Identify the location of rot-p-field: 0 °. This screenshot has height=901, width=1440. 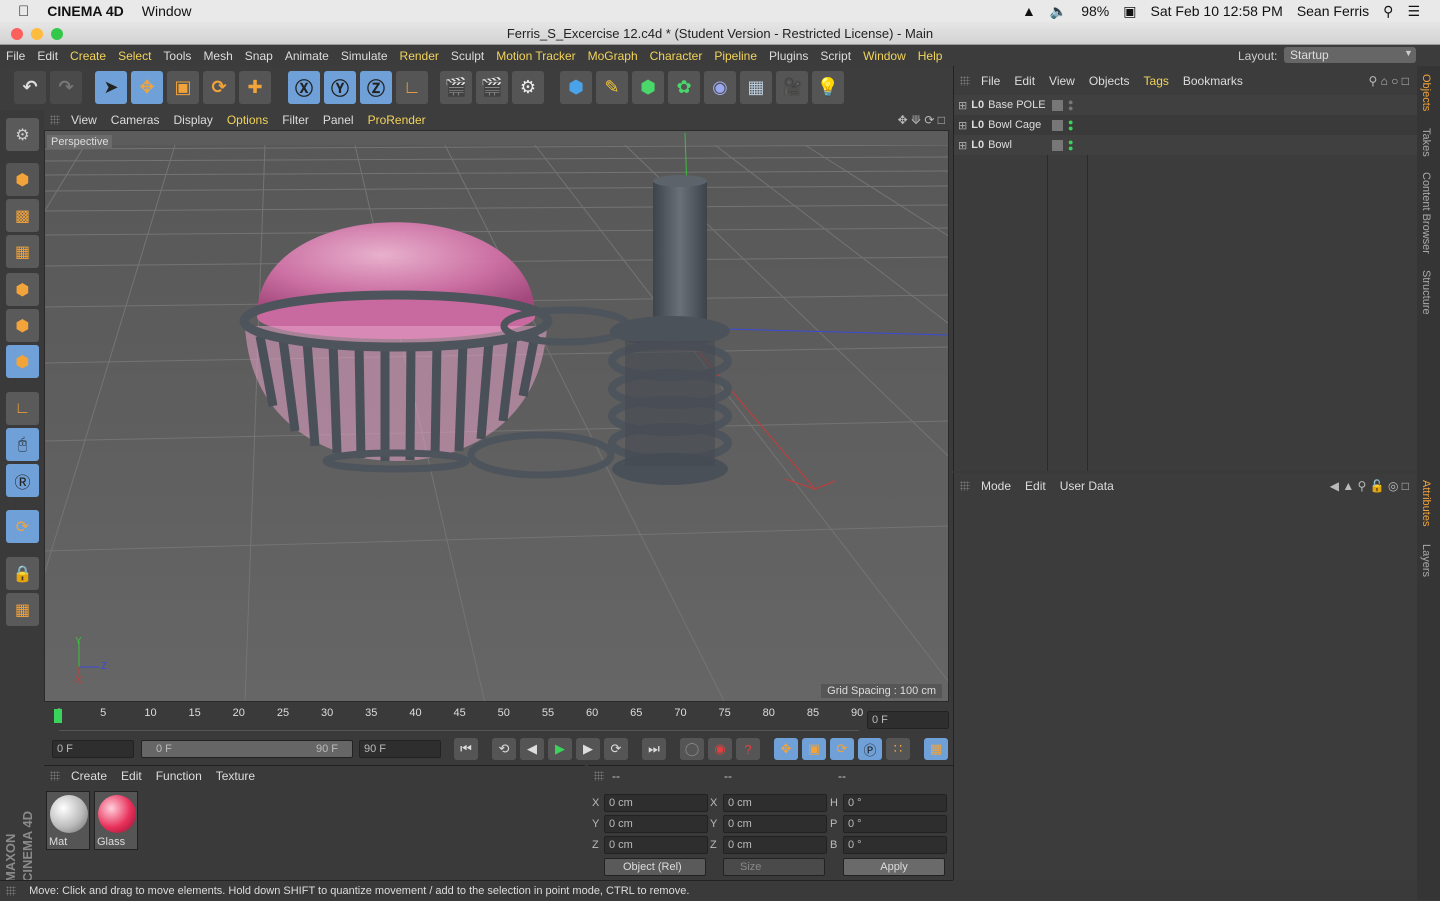
(895, 824).